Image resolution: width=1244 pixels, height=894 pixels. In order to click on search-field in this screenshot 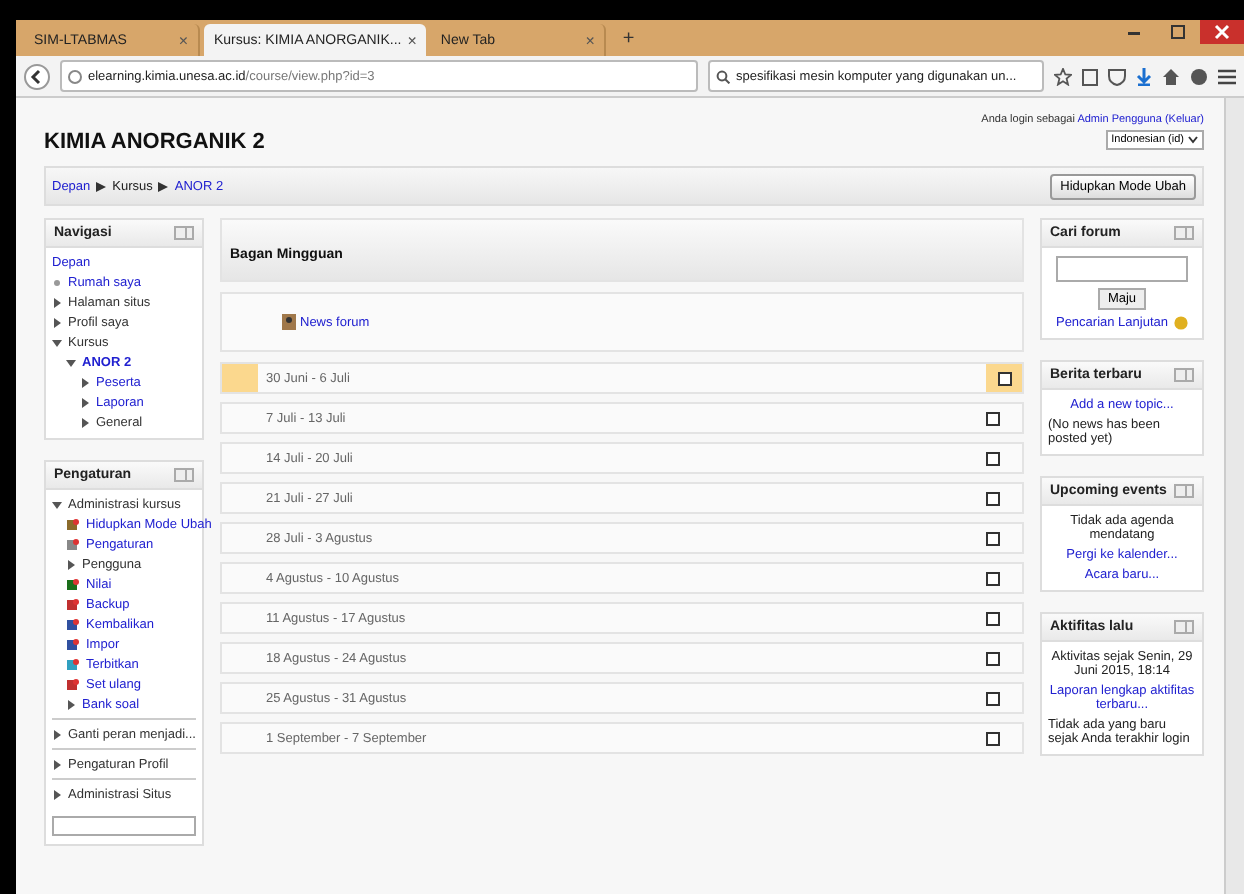, I will do `click(124, 826)`.